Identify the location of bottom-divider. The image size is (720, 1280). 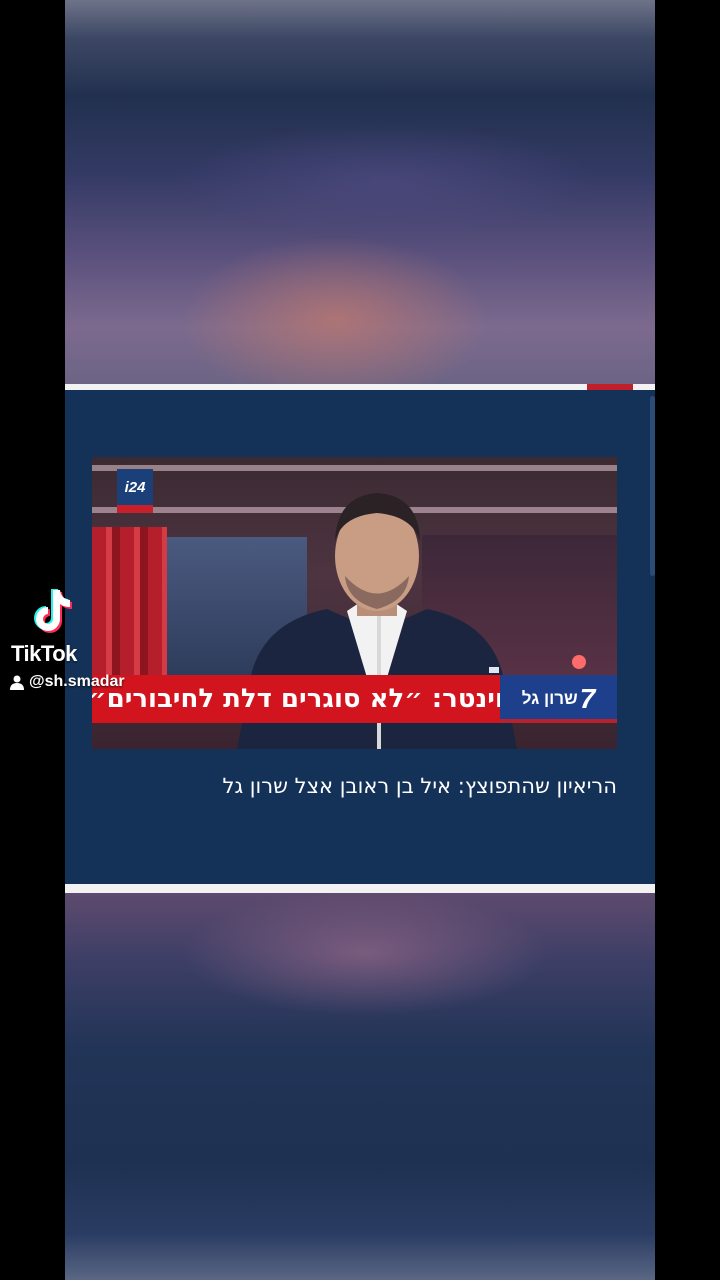
(360, 888).